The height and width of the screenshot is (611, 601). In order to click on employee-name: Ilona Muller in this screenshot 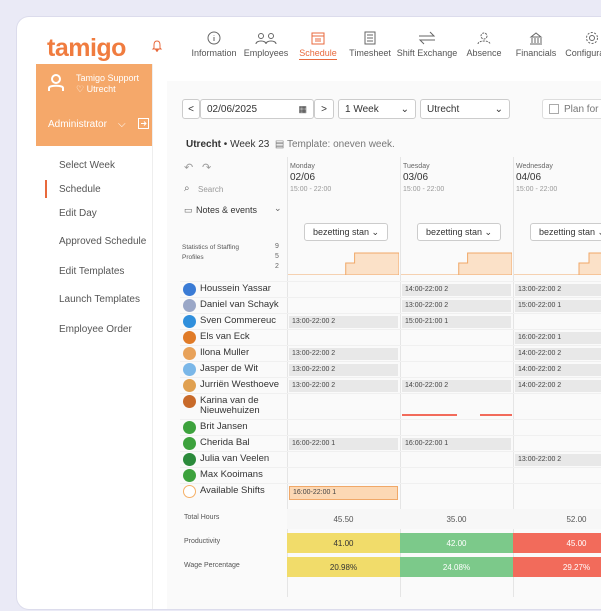, I will do `click(224, 353)`.